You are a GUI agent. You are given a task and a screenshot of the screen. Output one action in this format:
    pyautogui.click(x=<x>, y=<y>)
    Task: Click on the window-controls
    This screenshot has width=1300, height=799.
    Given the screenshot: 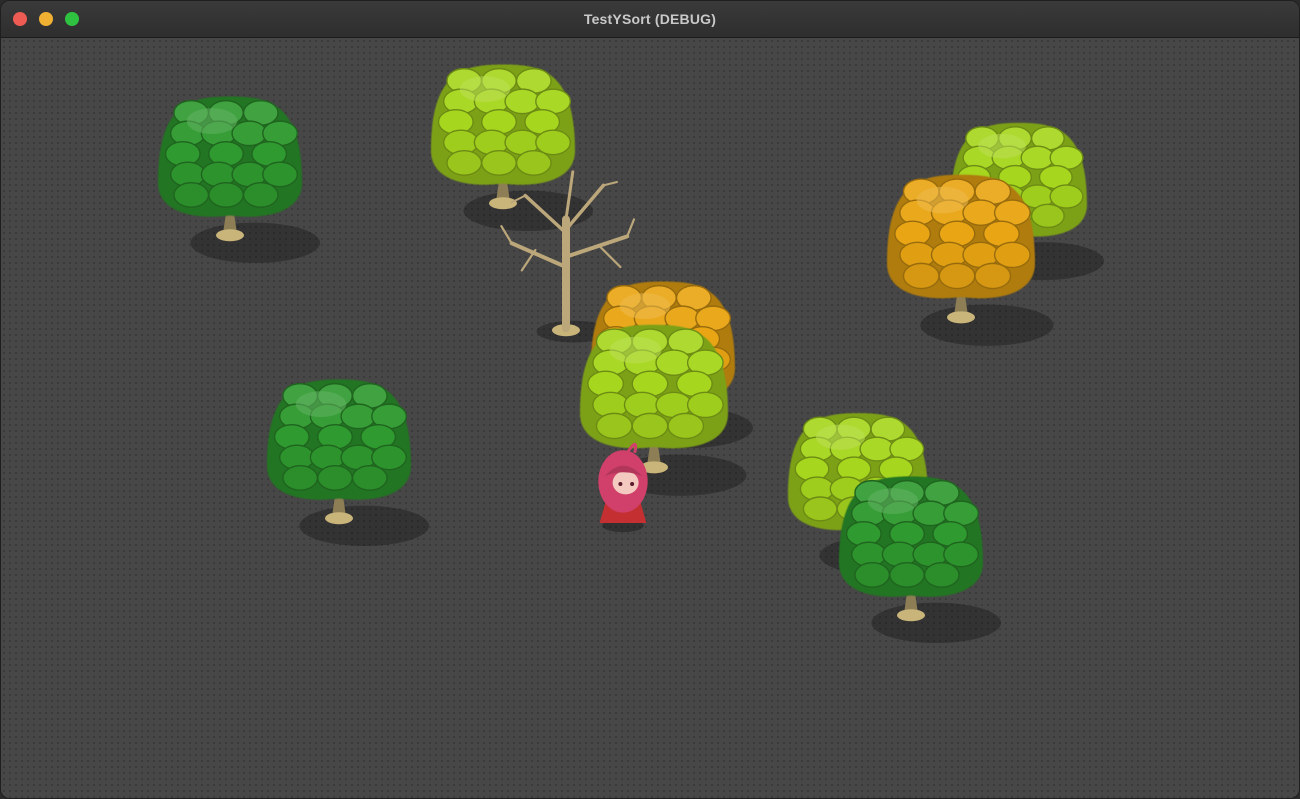 What is the action you would take?
    pyautogui.click(x=46, y=19)
    